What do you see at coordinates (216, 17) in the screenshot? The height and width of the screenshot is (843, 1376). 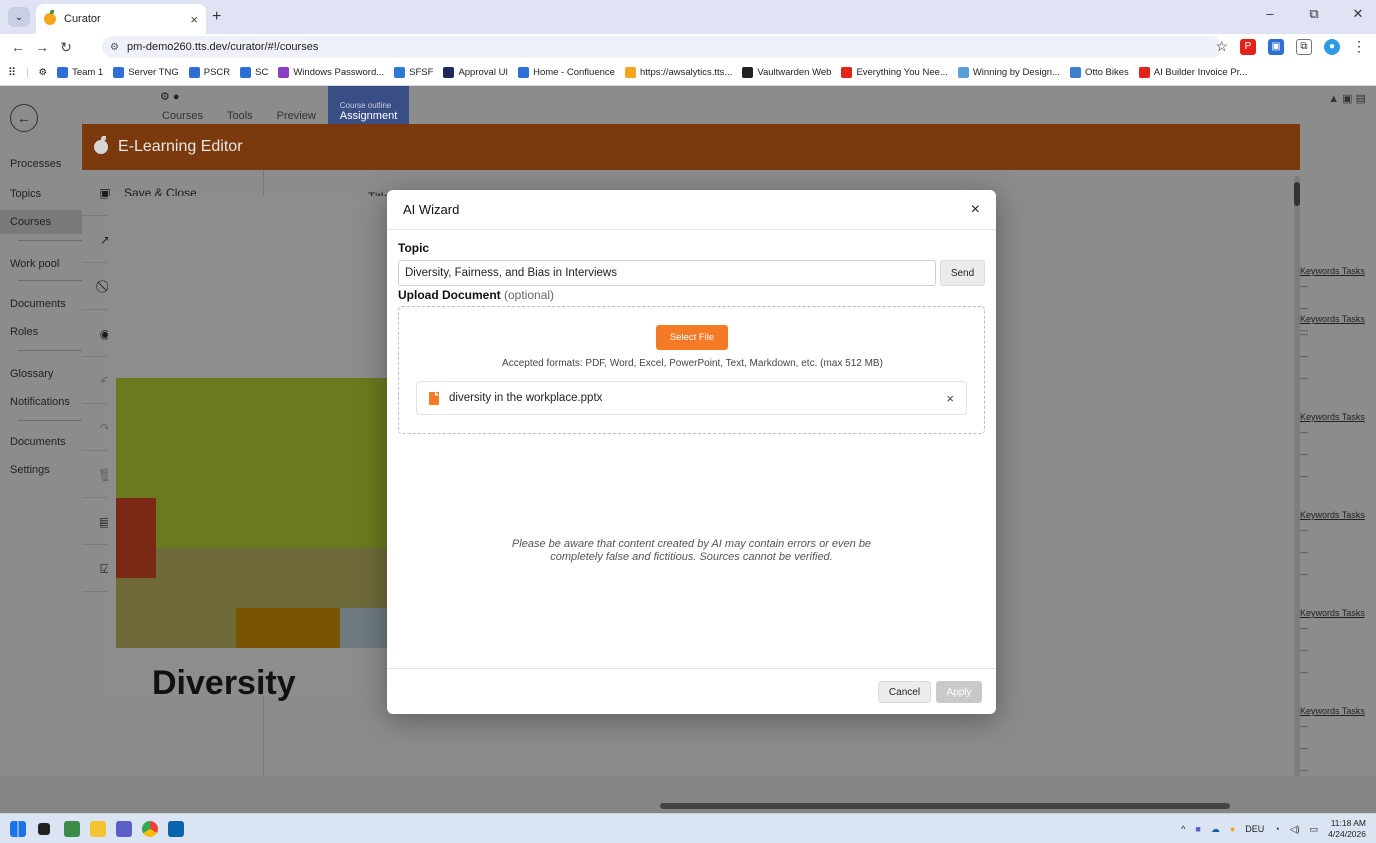 I see `new-tab-button: +` at bounding box center [216, 17].